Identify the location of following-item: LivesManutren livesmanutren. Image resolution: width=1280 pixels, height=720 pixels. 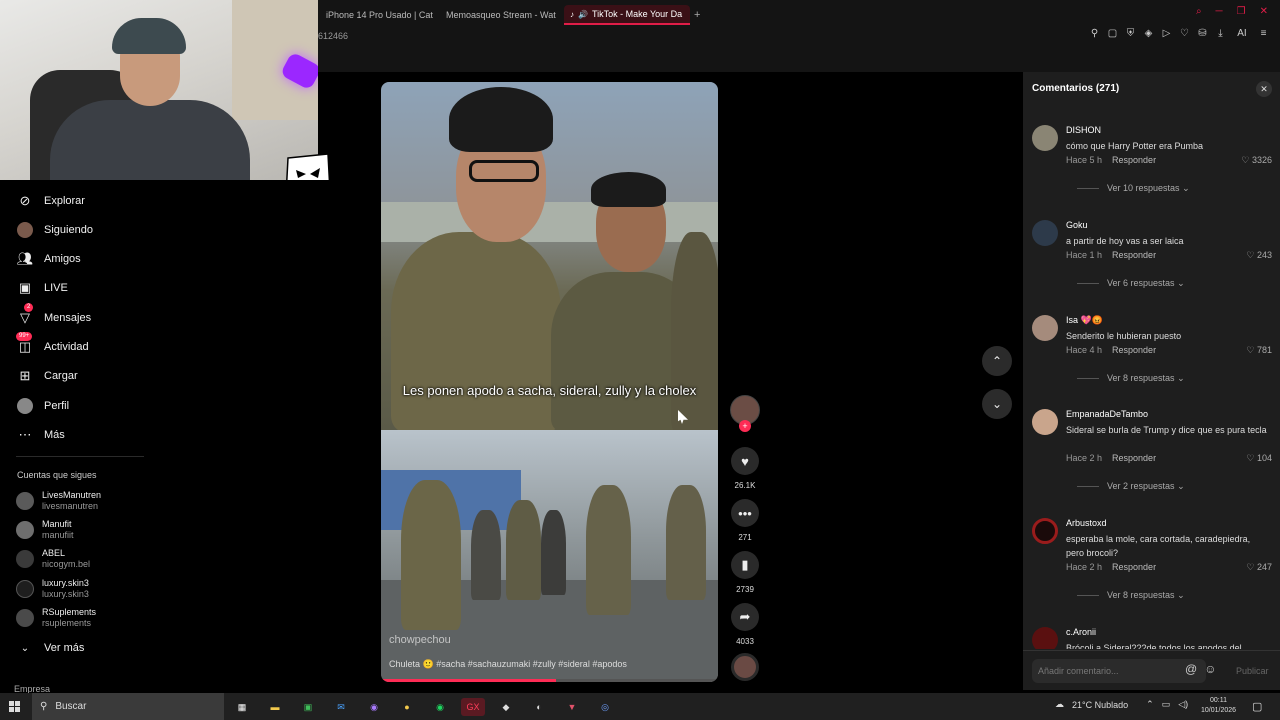
(58, 501).